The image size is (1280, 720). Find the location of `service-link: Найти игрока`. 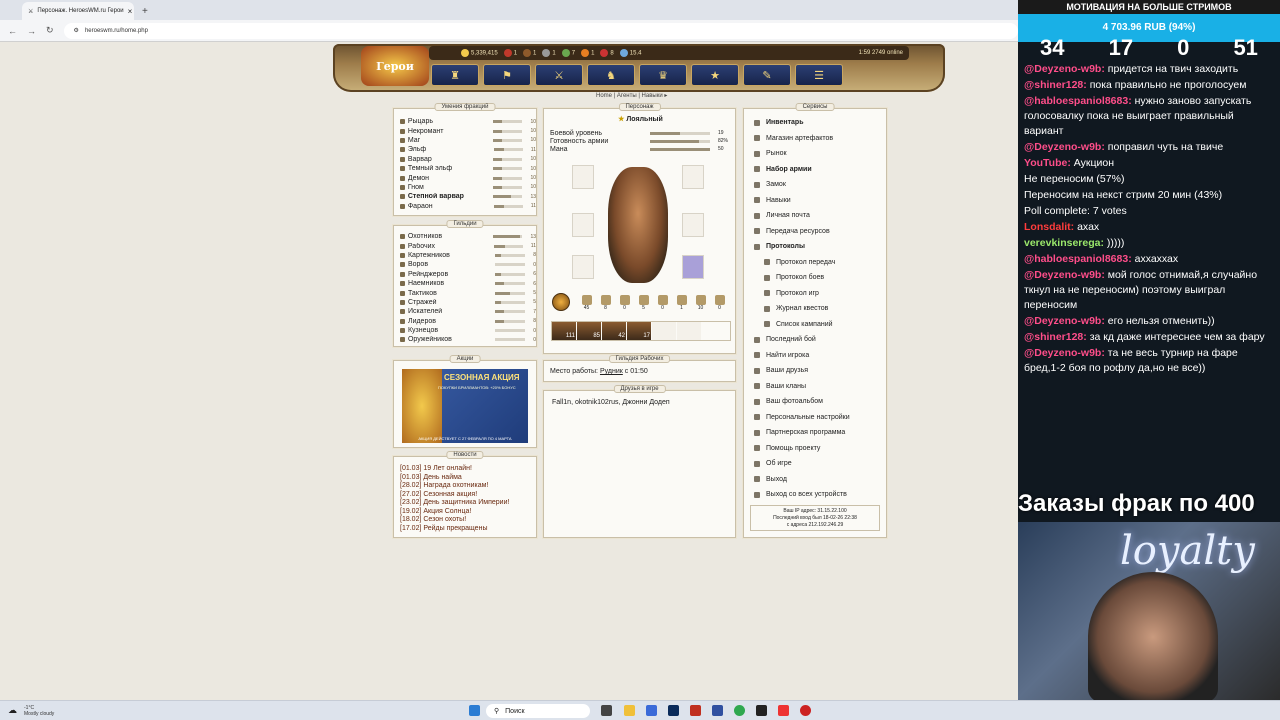

service-link: Найти игрока is located at coordinates (815, 356).